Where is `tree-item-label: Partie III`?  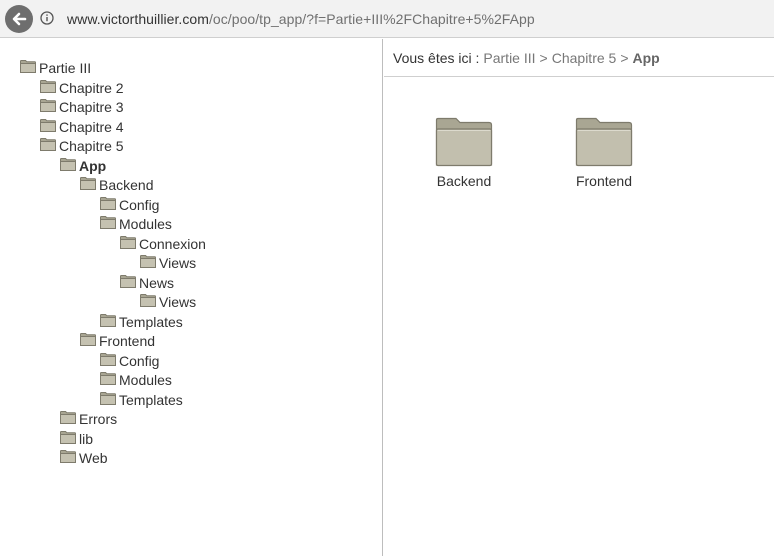
tree-item-label: Partie III is located at coordinates (65, 68).